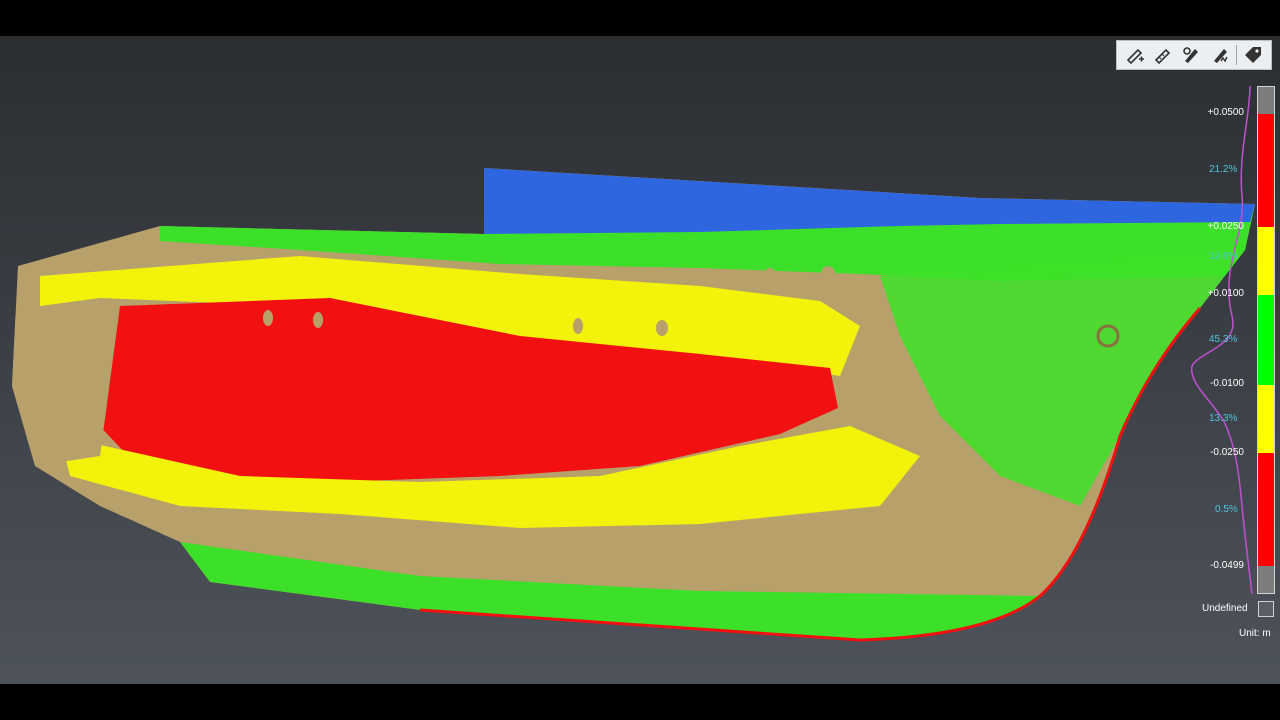 Image resolution: width=1280 pixels, height=720 pixels. I want to click on scale-percentage-label: 45.3%, so click(1223, 339).